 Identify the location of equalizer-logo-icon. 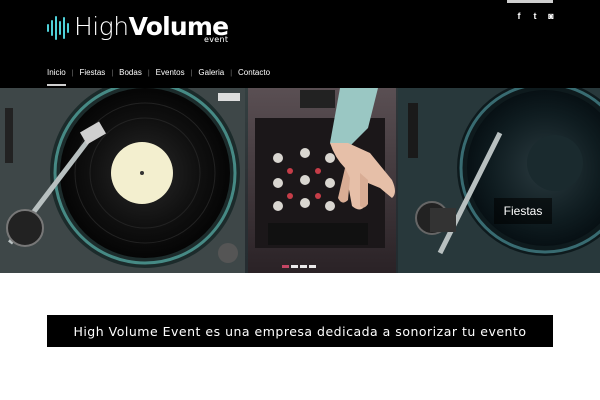
(58, 28).